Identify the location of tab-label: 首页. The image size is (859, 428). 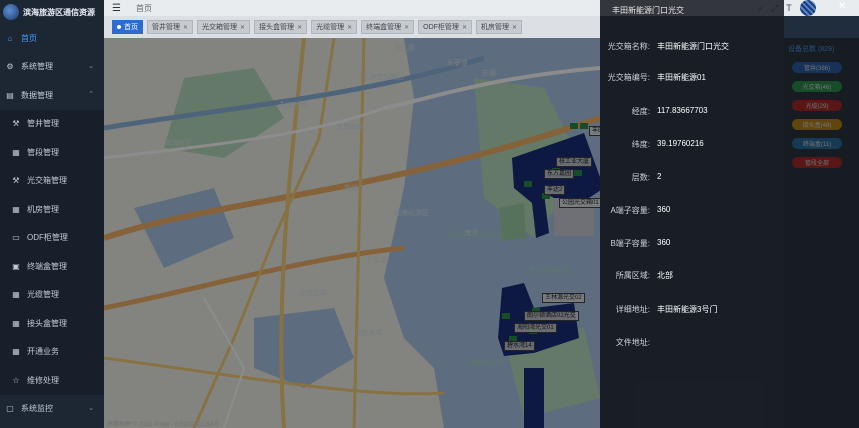
(131, 27).